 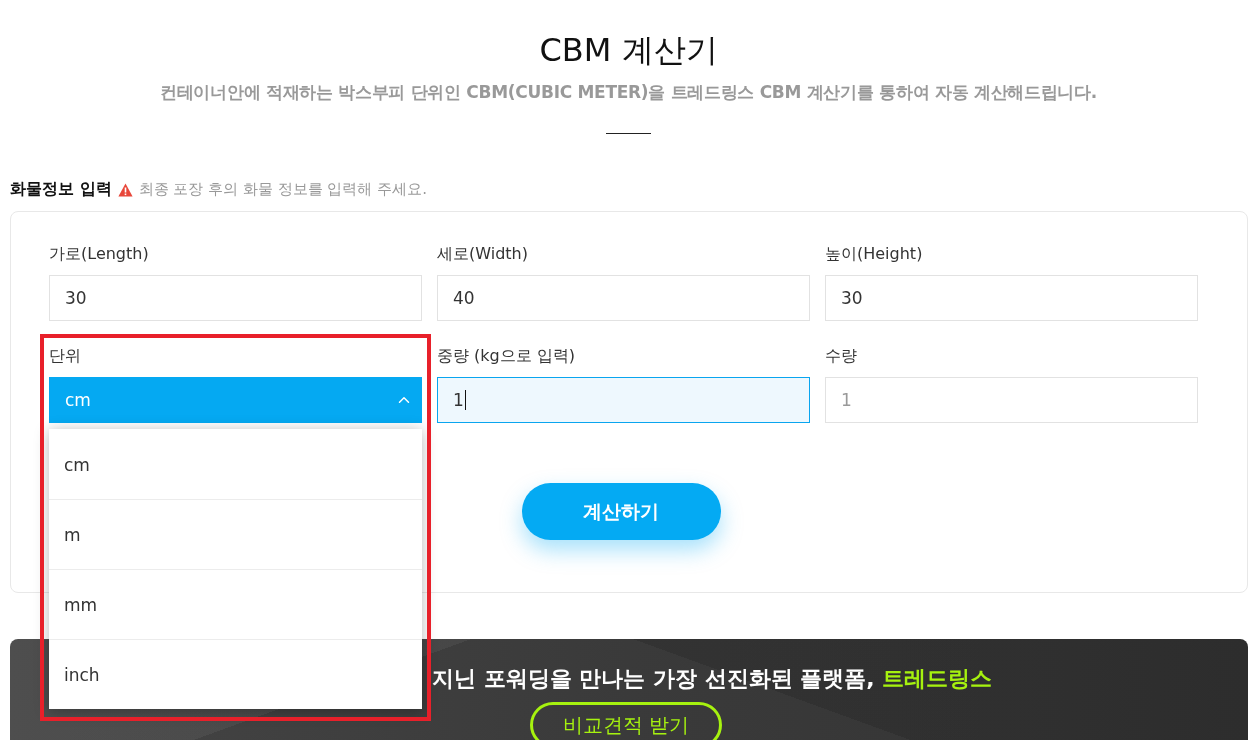 I want to click on input-field: 1, so click(x=623, y=400).